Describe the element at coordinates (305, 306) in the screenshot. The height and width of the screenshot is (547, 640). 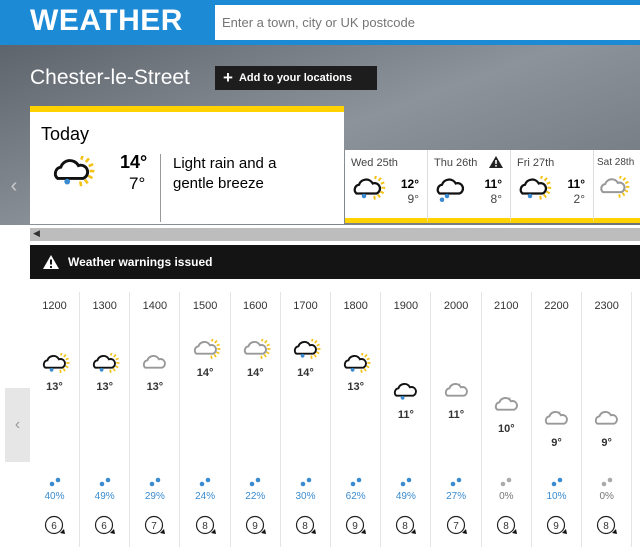
I see `hour-time: 1700` at that location.